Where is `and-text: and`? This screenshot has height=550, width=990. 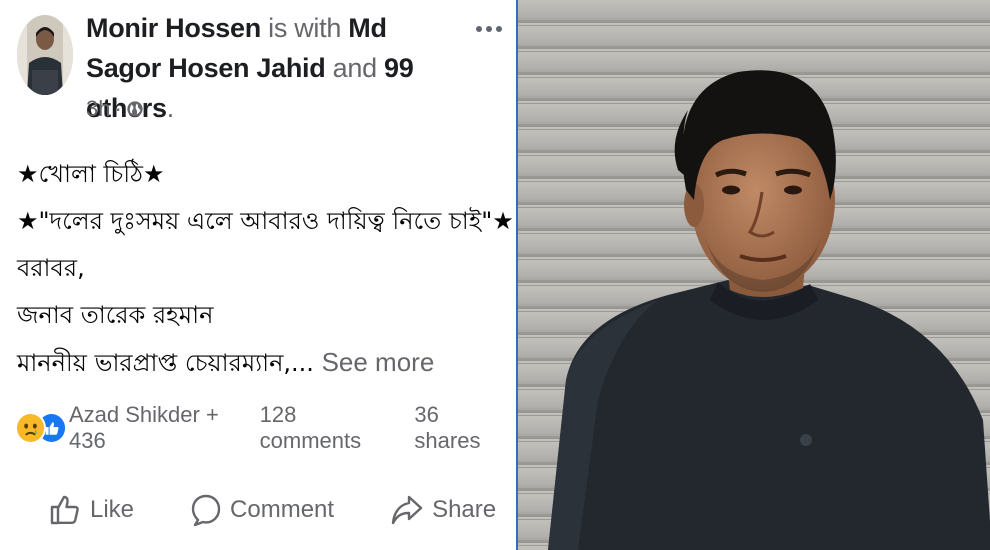
and-text: and is located at coordinates (354, 68).